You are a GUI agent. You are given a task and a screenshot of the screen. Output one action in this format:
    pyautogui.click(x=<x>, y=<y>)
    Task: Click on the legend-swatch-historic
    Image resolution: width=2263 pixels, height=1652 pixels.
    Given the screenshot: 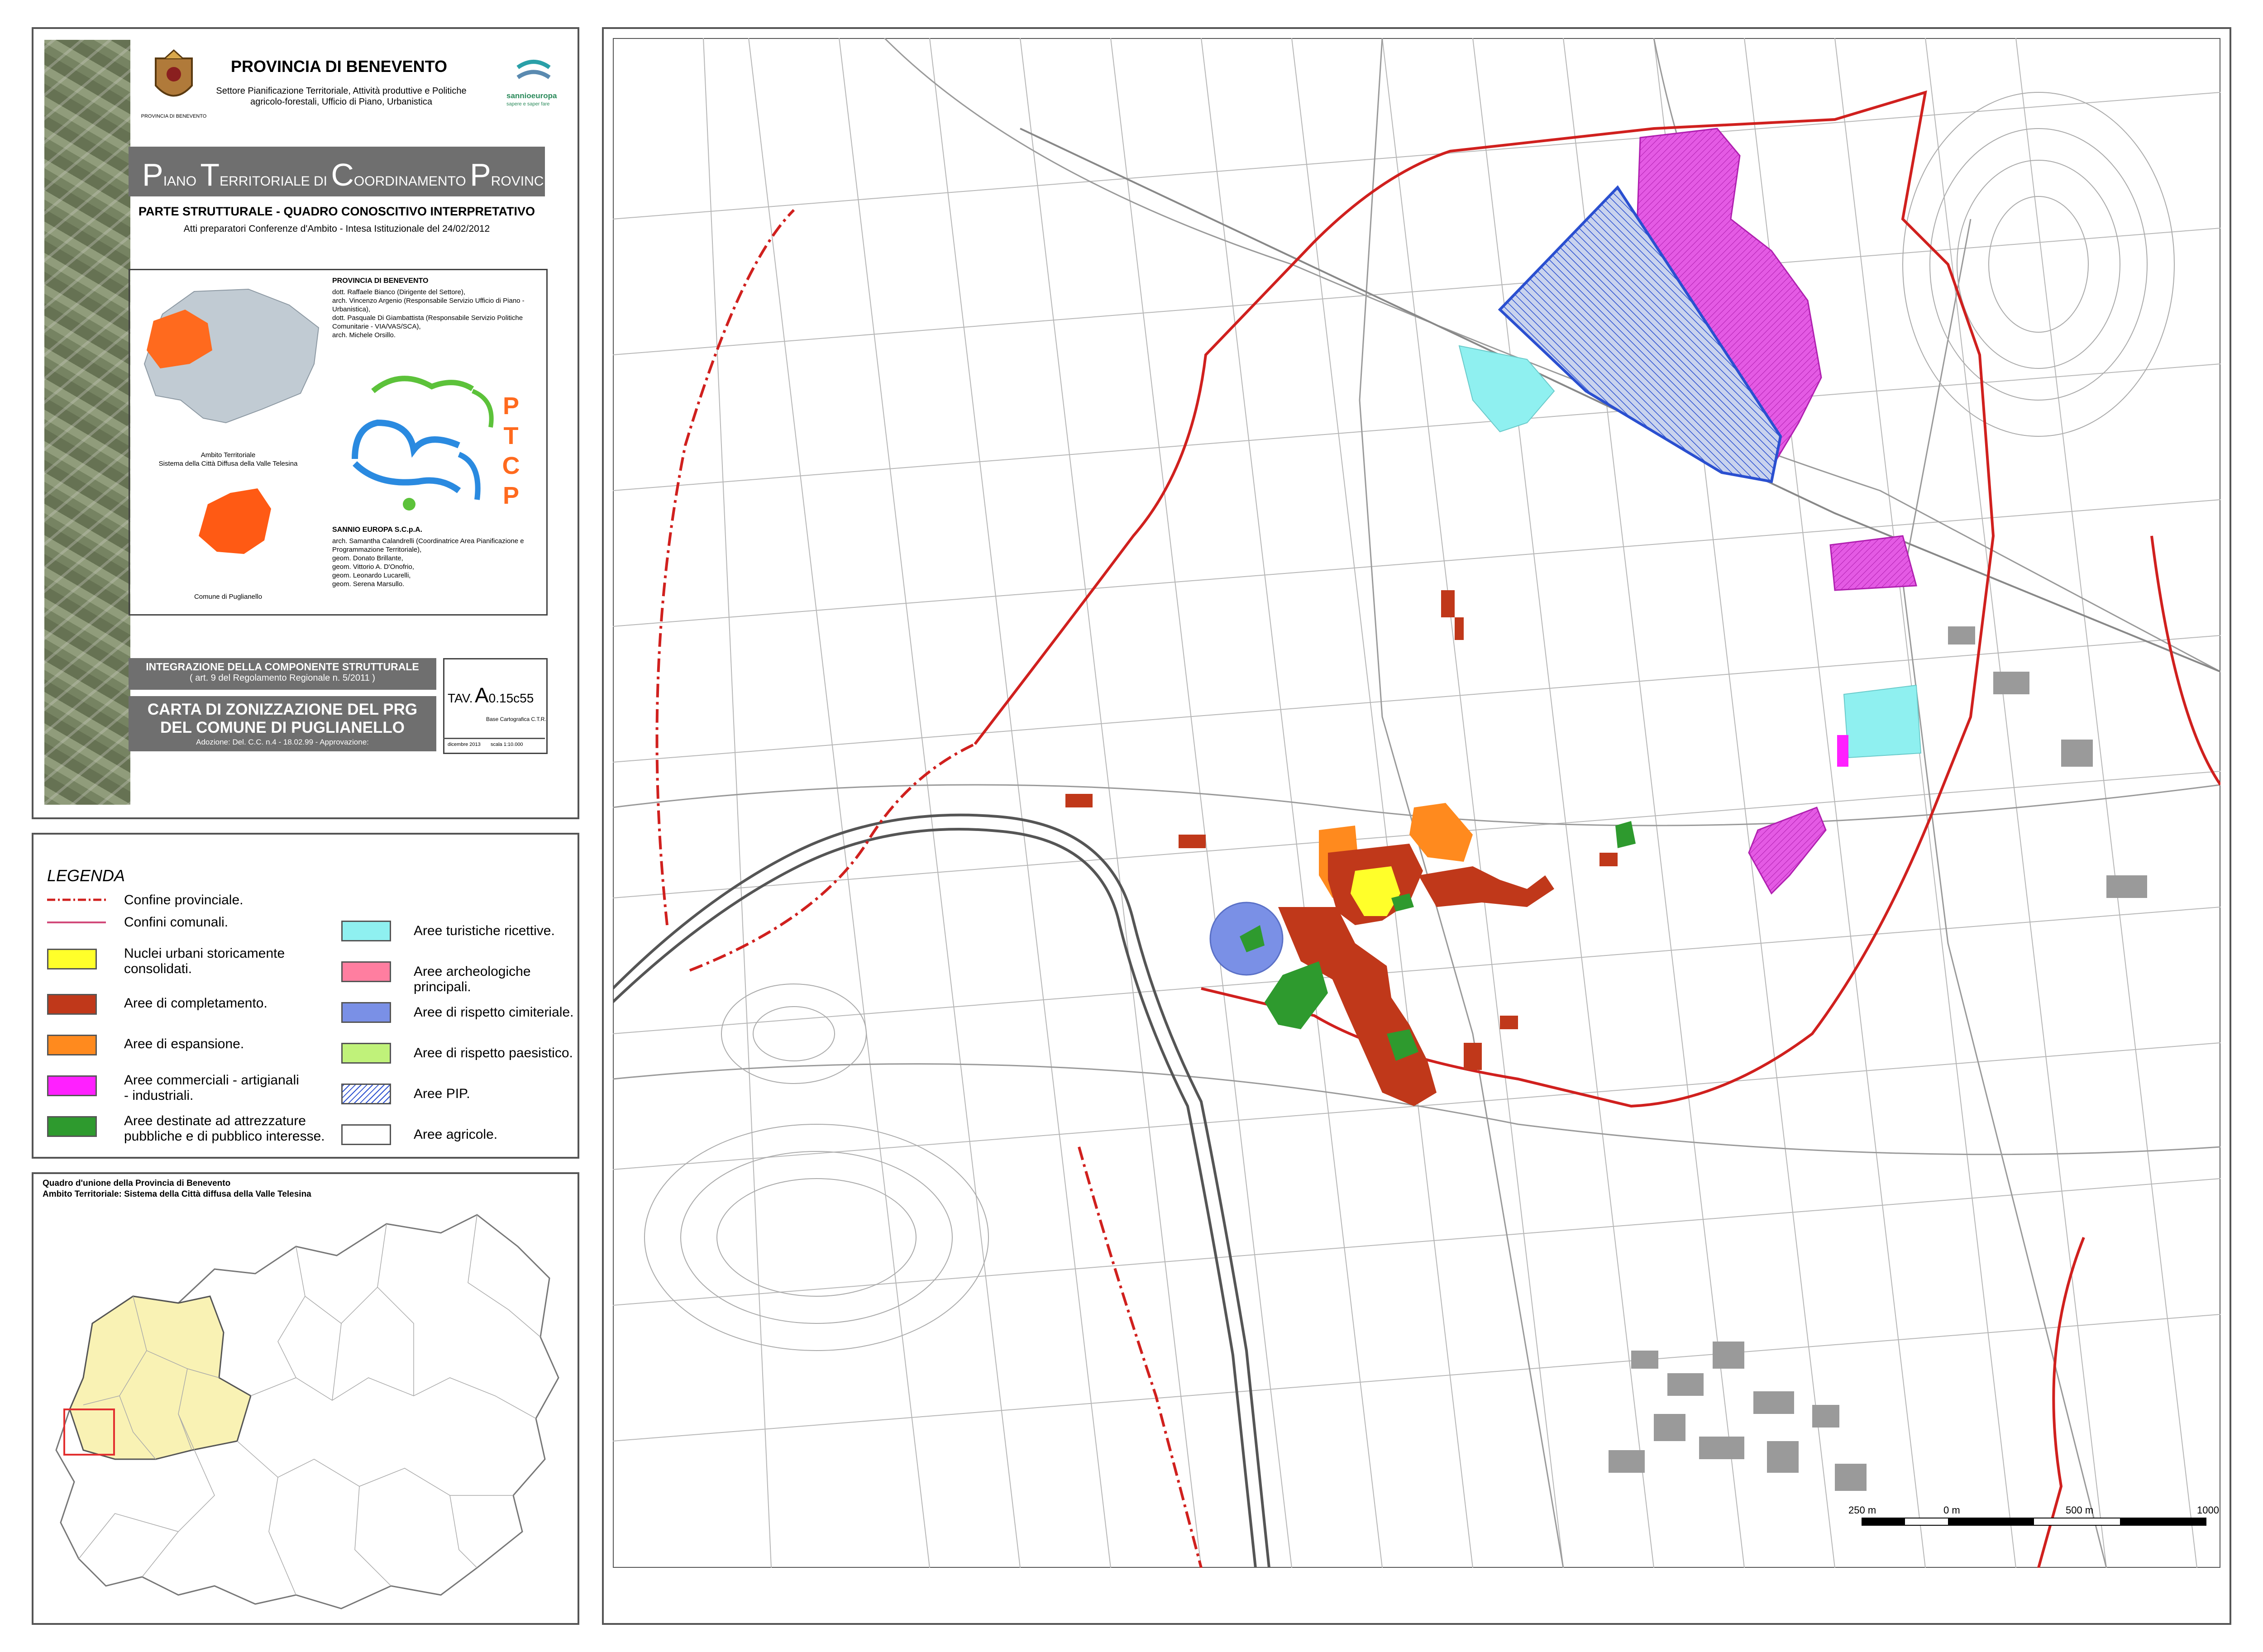 What is the action you would take?
    pyautogui.click(x=72, y=959)
    